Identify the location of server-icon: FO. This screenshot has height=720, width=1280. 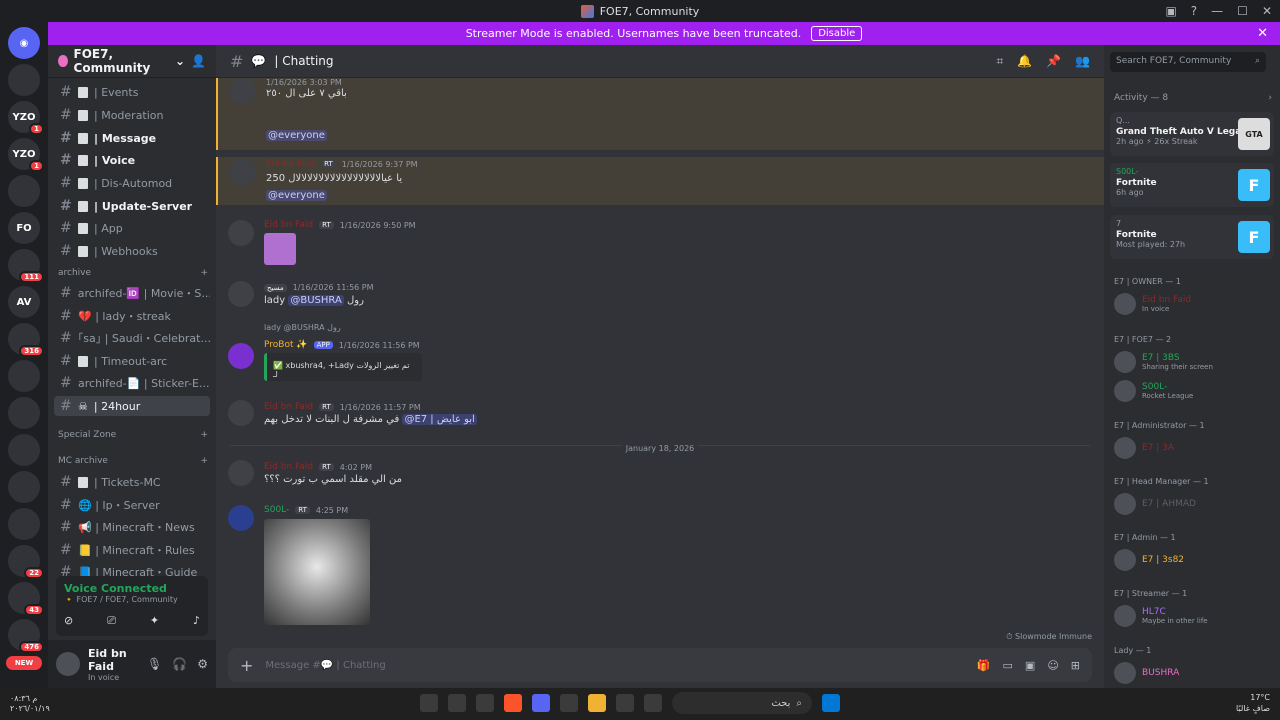
(24, 228).